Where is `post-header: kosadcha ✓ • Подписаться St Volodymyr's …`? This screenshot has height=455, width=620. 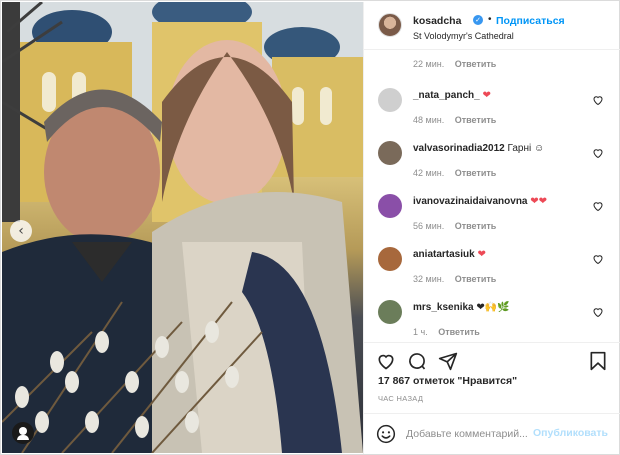 post-header: kosadcha ✓ • Подписаться St Volodymyr's … is located at coordinates (492, 26).